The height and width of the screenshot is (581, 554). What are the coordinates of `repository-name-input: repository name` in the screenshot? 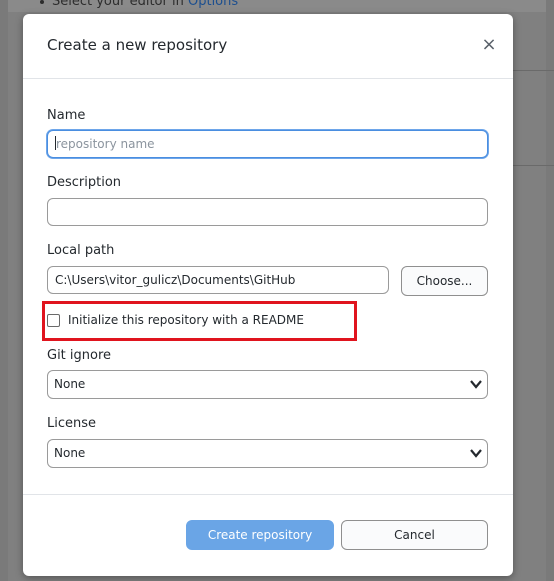 It's located at (267, 144).